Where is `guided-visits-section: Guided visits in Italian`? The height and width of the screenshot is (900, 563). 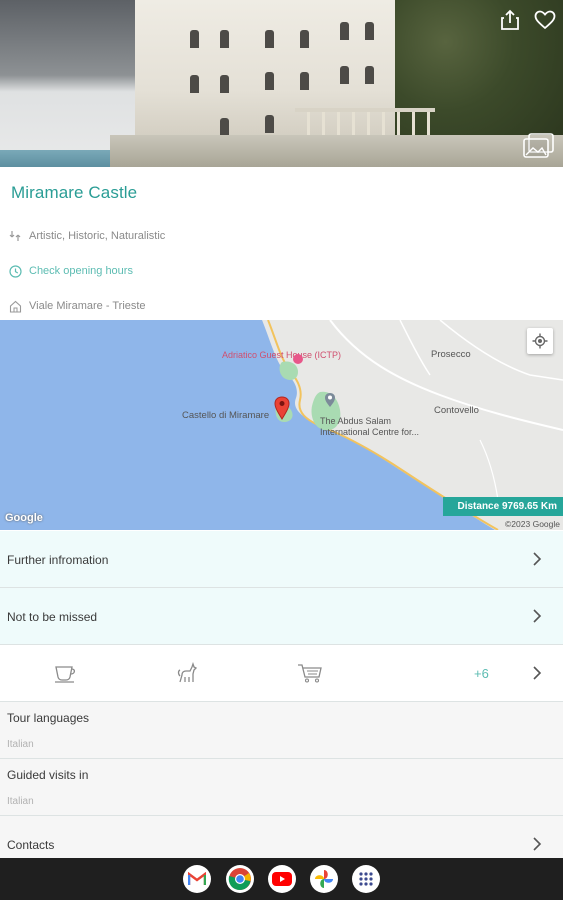 guided-visits-section: Guided visits in Italian is located at coordinates (281, 787).